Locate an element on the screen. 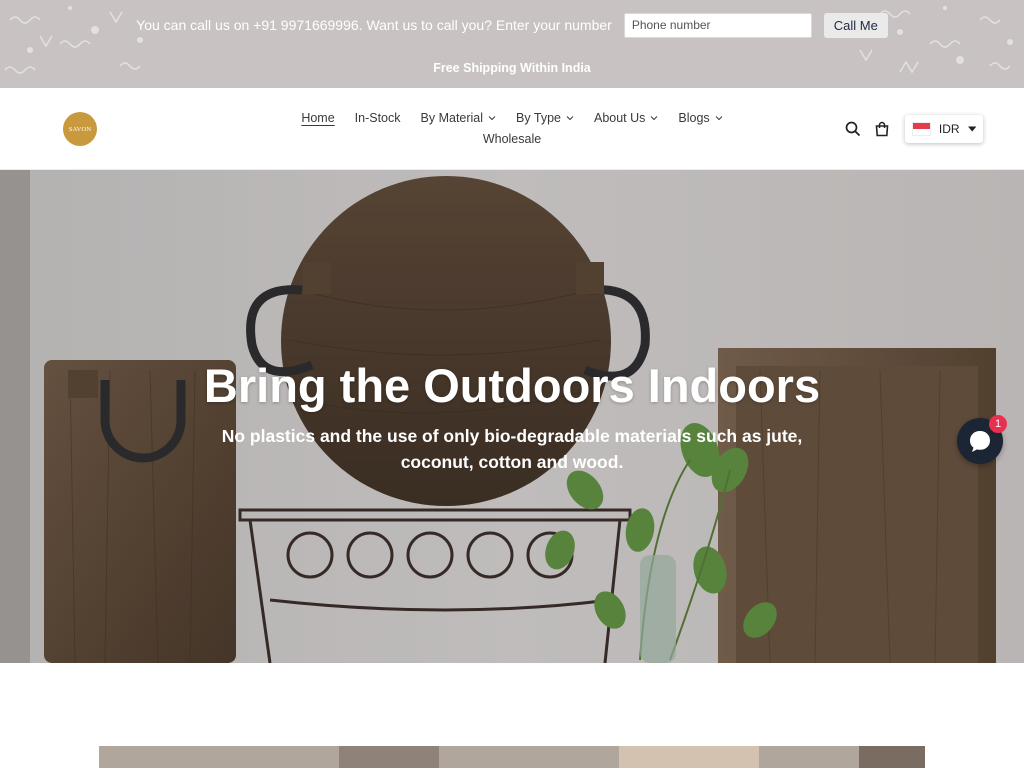  cart-icon is located at coordinates (882, 129).